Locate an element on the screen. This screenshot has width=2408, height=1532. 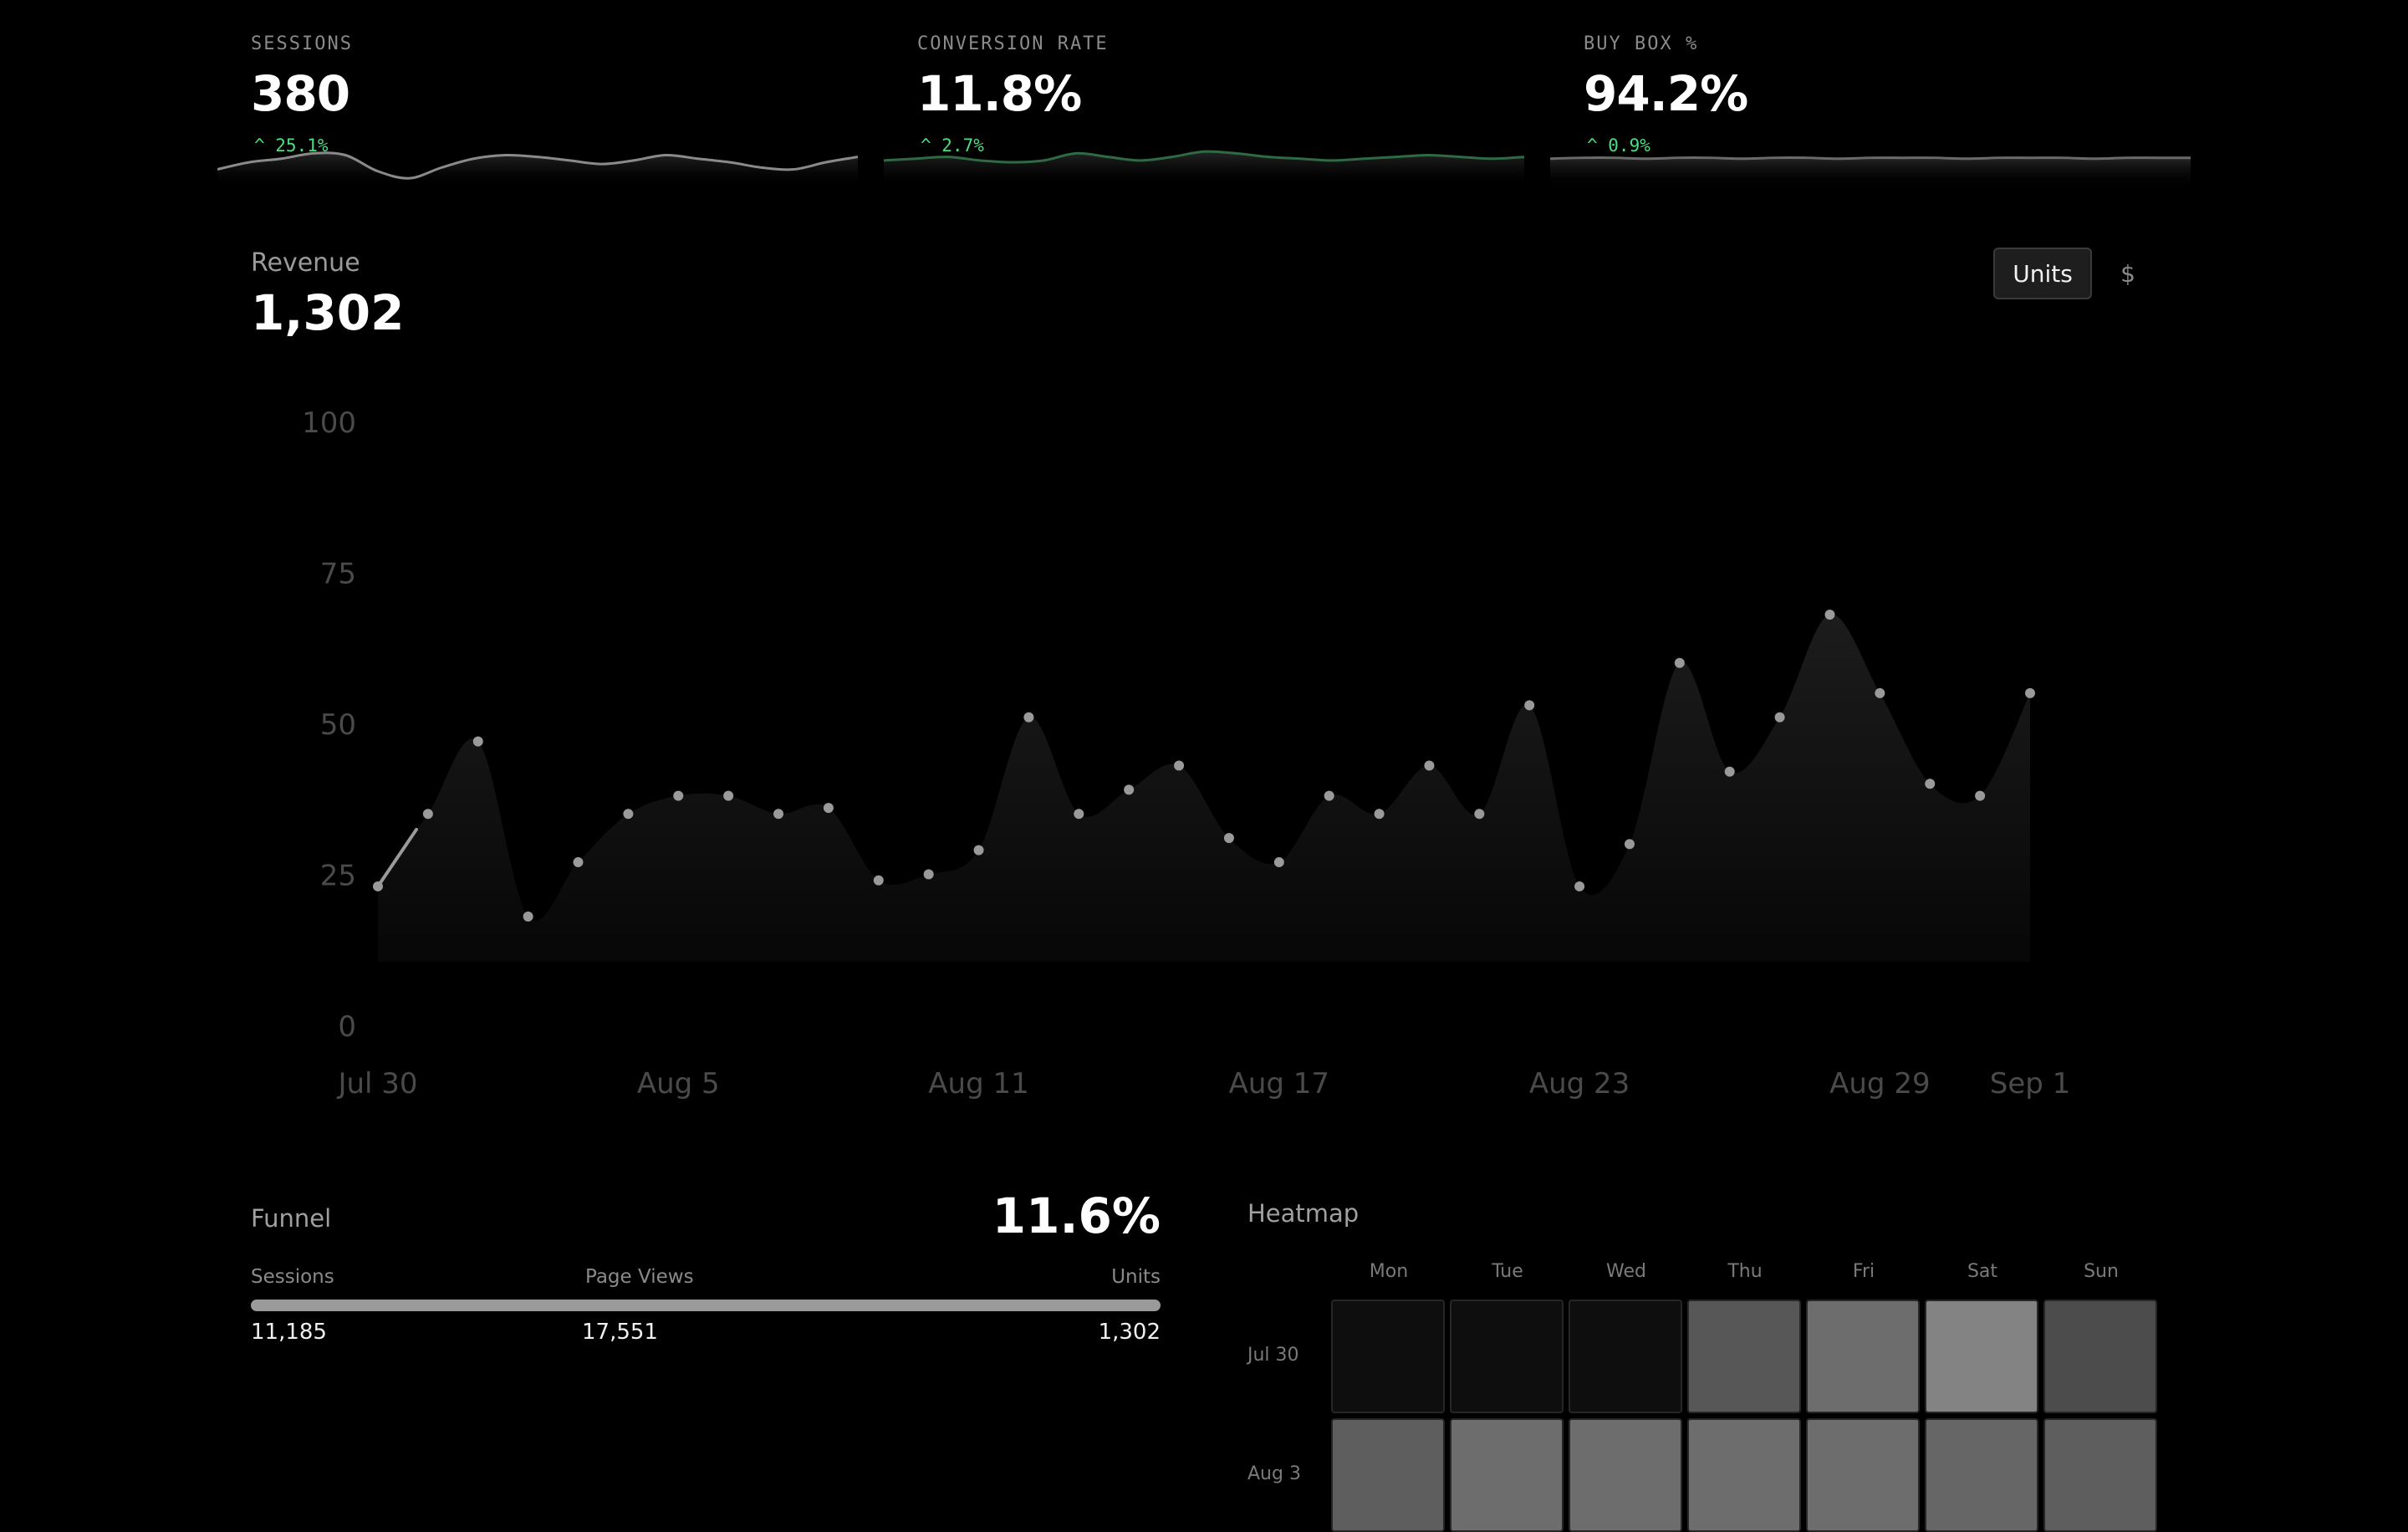
kpi-value: 11.8% is located at coordinates (1000, 93).